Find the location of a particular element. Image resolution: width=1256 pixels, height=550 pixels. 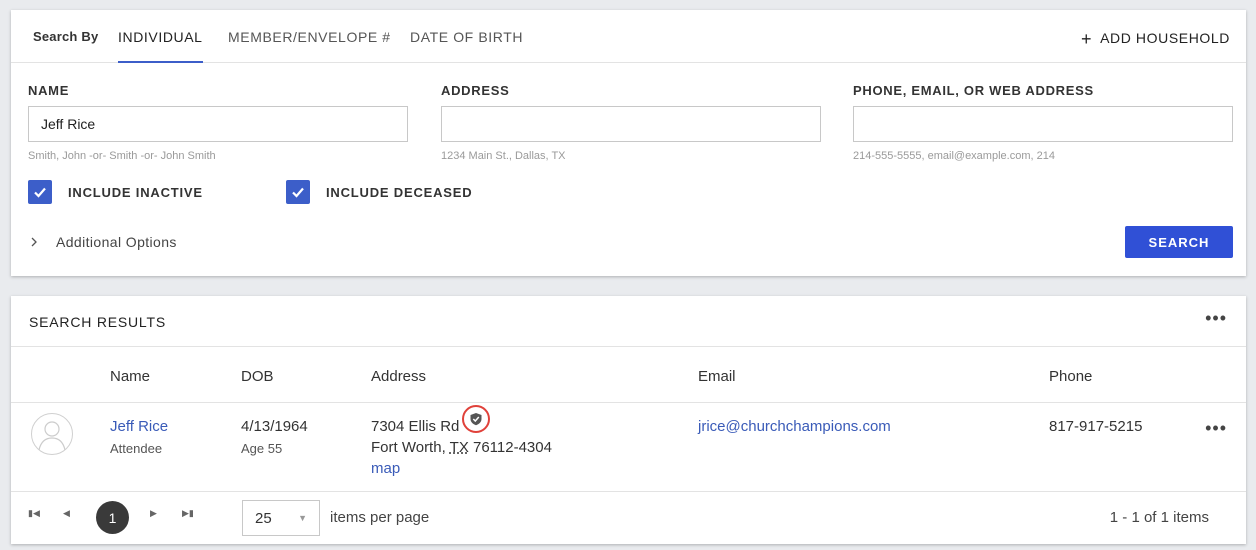

address-label: ADDRESS is located at coordinates (475, 90).